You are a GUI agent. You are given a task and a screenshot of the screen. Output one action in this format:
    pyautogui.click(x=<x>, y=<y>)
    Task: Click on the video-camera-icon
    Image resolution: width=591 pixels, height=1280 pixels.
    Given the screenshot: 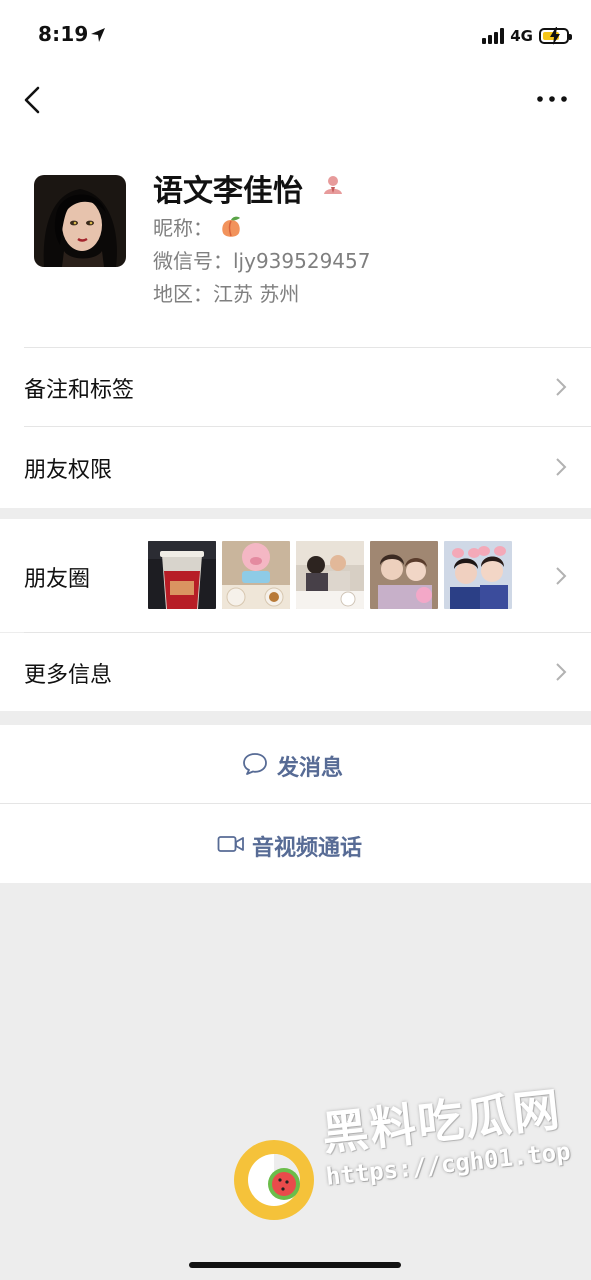 What is the action you would take?
    pyautogui.click(x=230, y=844)
    